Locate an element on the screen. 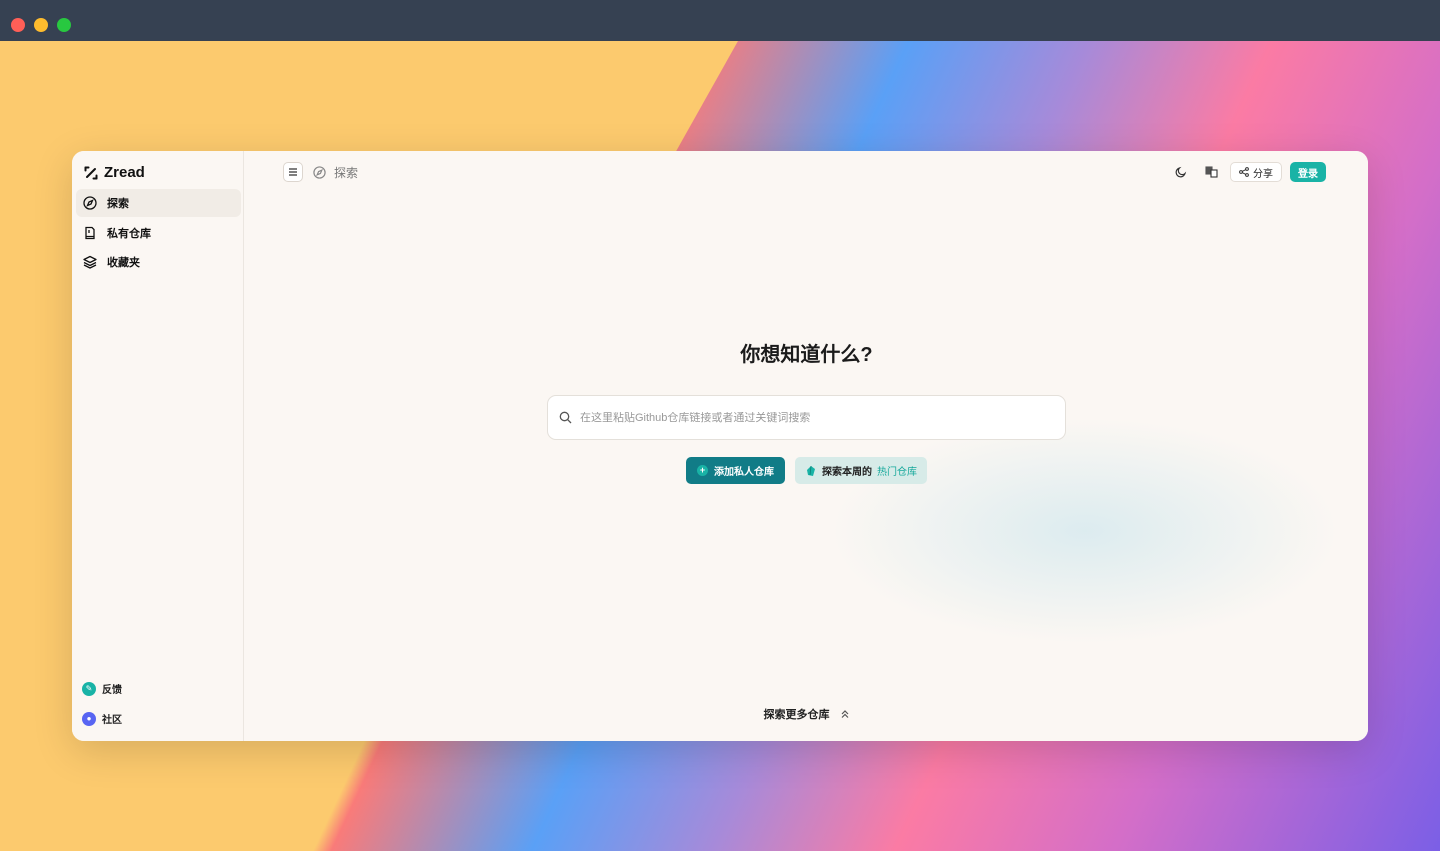  os-titlebar is located at coordinates (720, 20).